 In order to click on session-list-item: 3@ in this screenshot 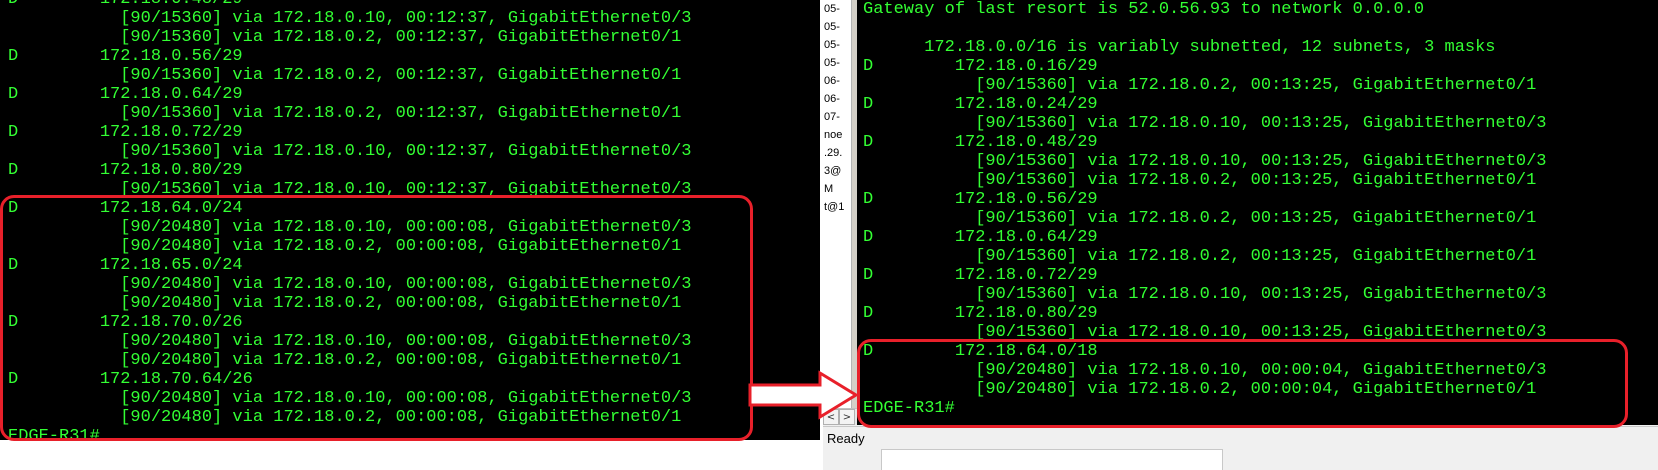, I will do `click(837, 171)`.